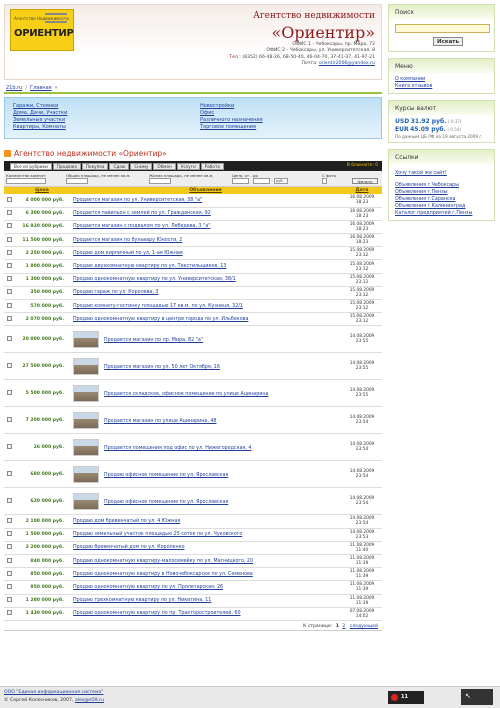 The width and height of the screenshot is (500, 708). I want to click on rooms-select, so click(26, 181).